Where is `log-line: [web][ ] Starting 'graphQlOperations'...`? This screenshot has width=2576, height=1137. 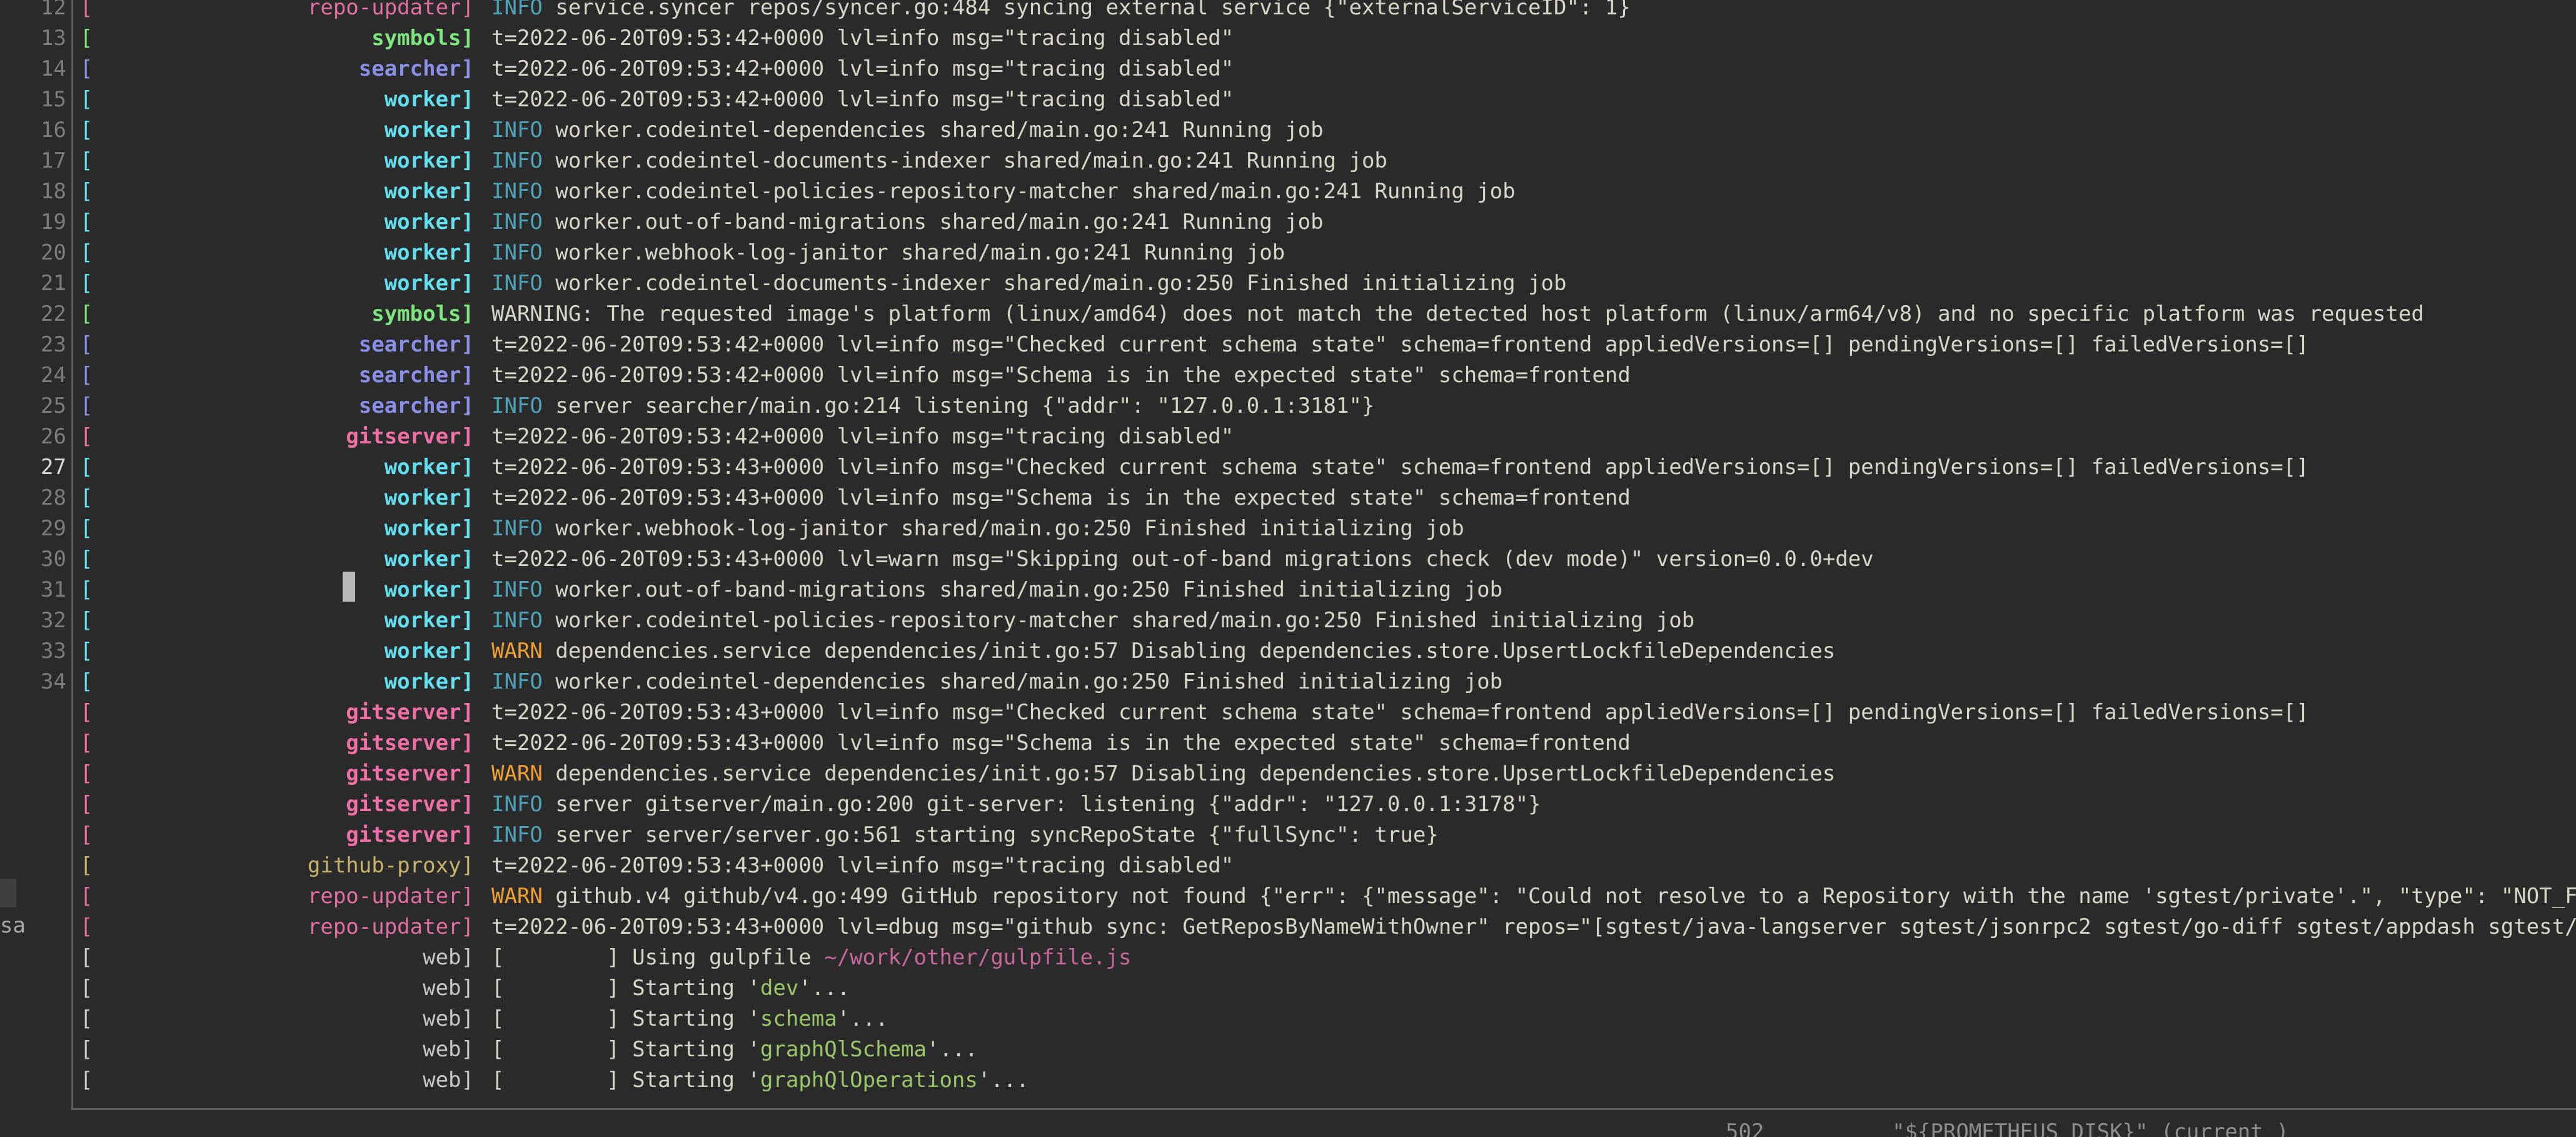
log-line: [web][ ] Starting 'graphQlOperations'... is located at coordinates (1325, 1080).